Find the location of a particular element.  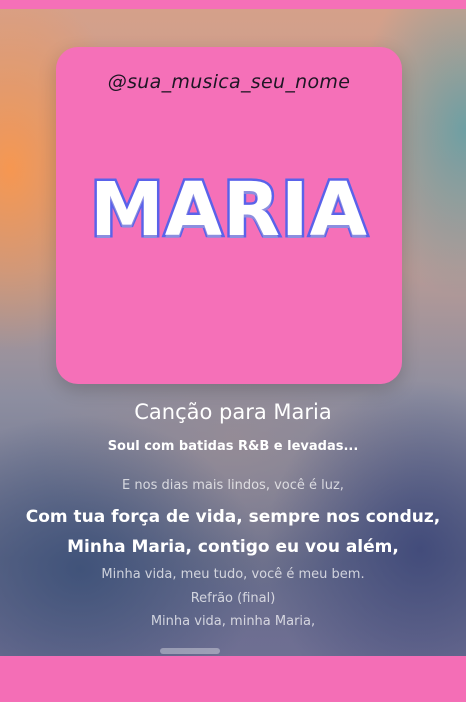

faded-lyric-fragment is located at coordinates (190, 651).